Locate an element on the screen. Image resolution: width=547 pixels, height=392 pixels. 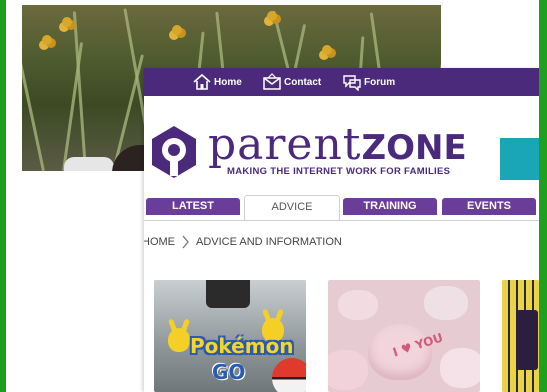
person-shirt is located at coordinates (89, 164).